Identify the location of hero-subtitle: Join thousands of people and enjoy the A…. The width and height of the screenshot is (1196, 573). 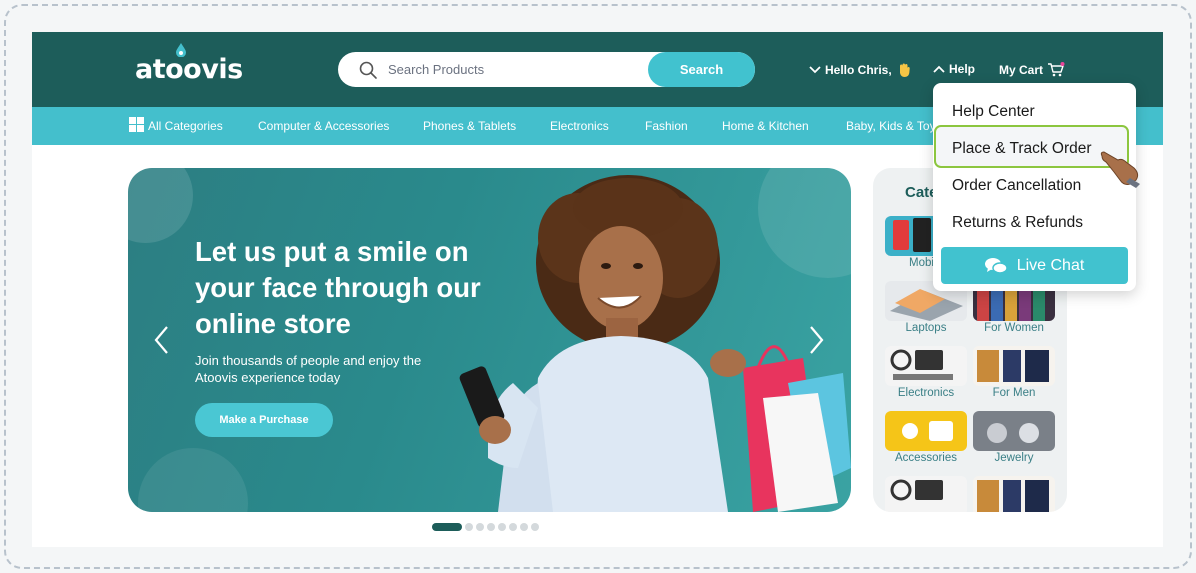
(308, 369).